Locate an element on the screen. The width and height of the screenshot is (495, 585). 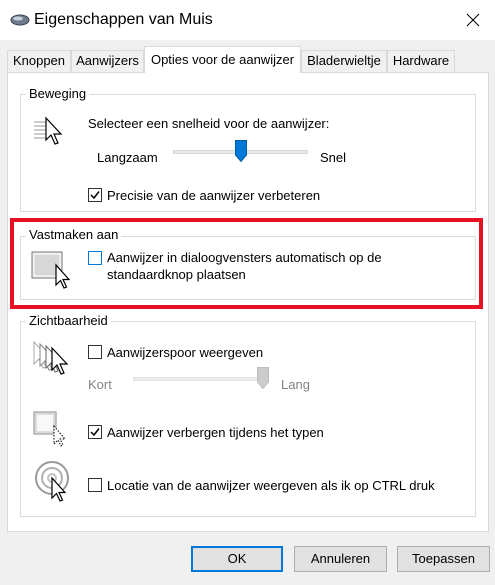
mouse-icon is located at coordinates (20, 20).